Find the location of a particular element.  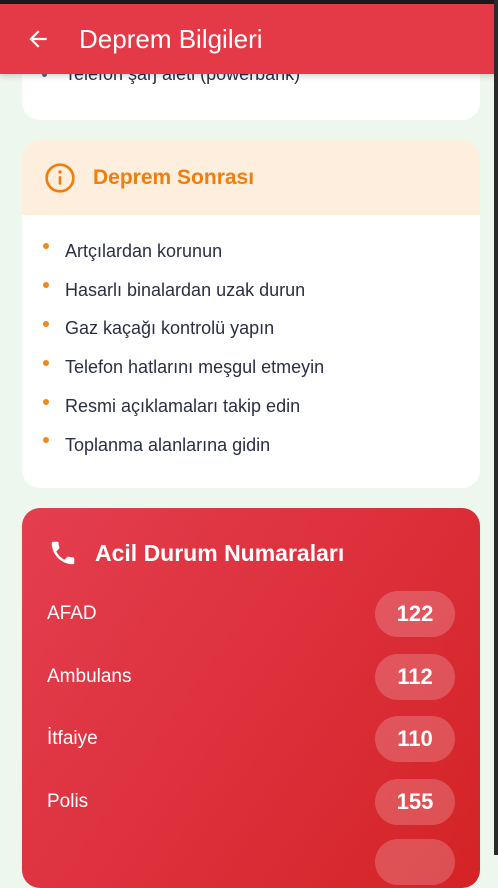

call-number-badge: 112 is located at coordinates (415, 677).